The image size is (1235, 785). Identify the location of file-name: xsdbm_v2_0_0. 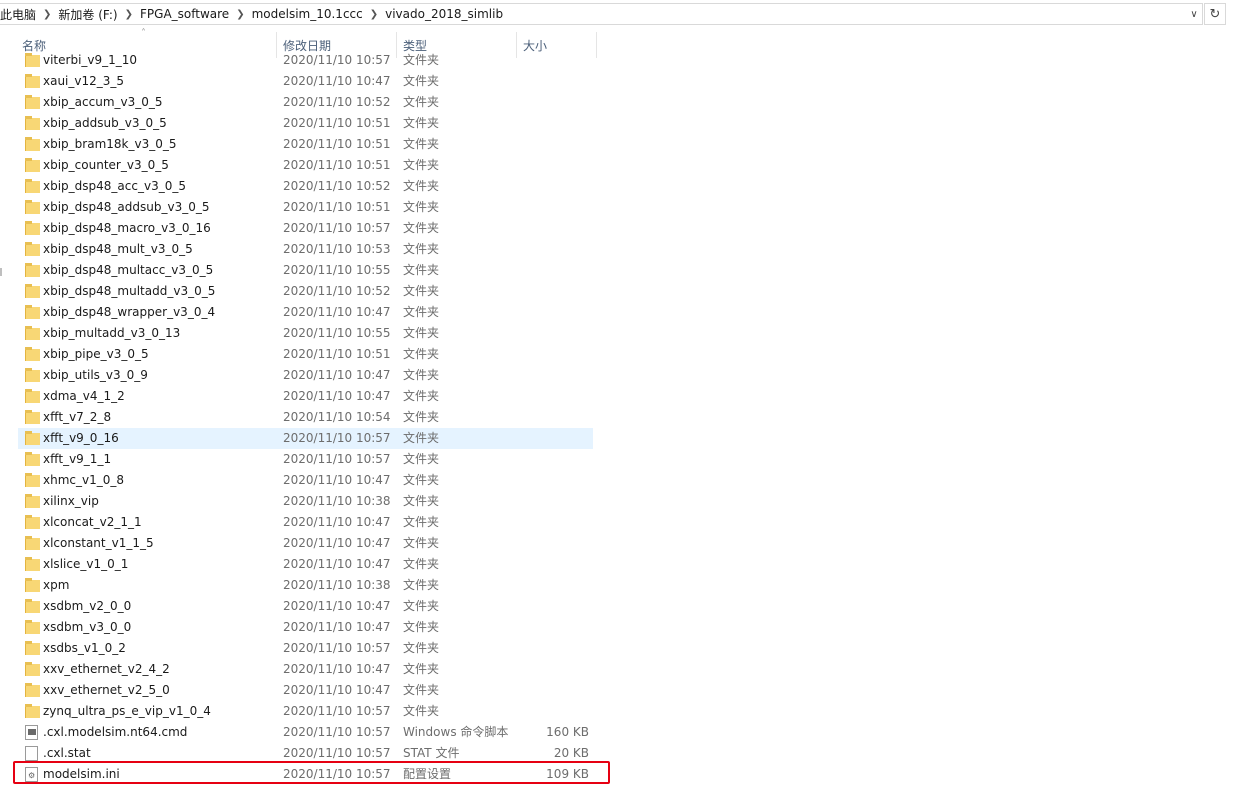
(87, 606).